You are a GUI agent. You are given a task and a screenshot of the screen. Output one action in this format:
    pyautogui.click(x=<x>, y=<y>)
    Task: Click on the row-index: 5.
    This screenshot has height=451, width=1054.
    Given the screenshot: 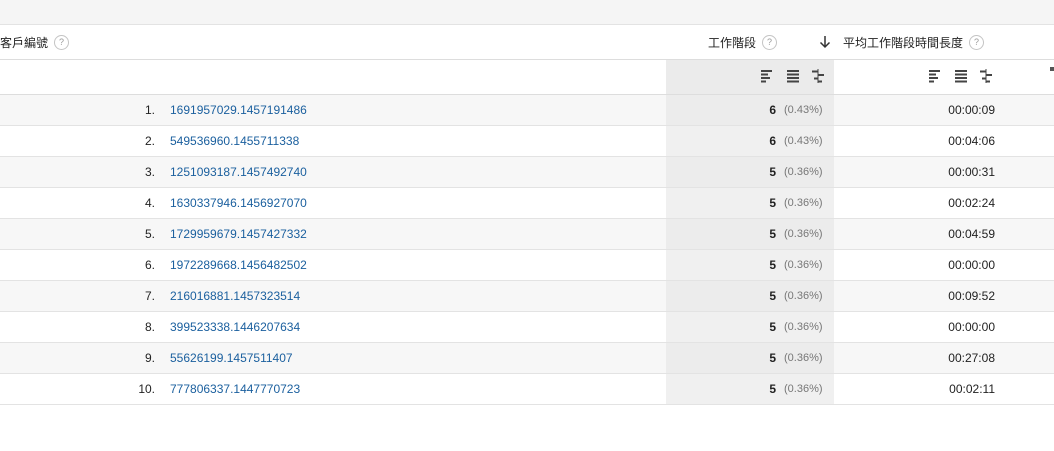 What is the action you would take?
    pyautogui.click(x=149, y=234)
    